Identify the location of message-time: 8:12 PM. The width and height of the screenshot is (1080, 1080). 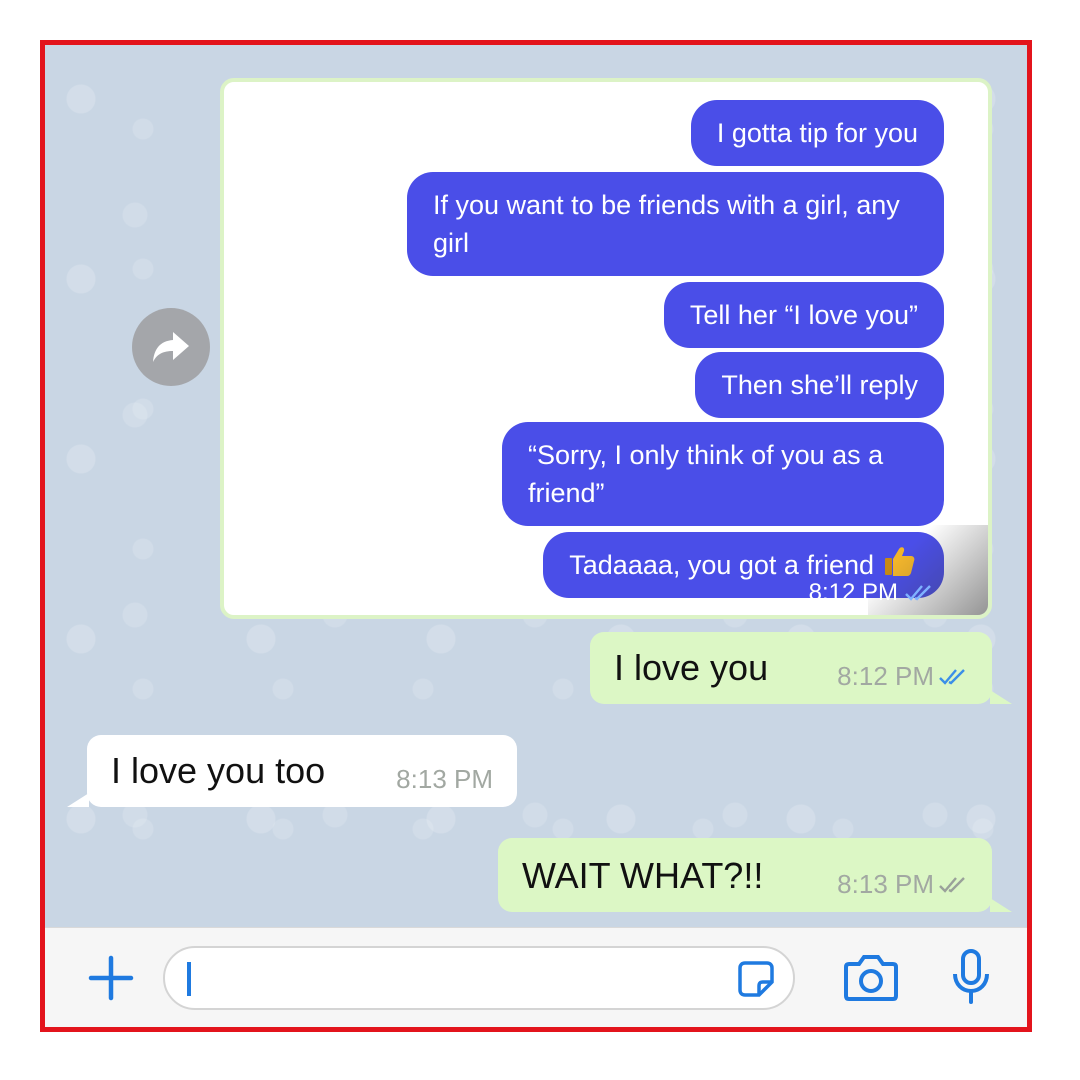
(885, 676).